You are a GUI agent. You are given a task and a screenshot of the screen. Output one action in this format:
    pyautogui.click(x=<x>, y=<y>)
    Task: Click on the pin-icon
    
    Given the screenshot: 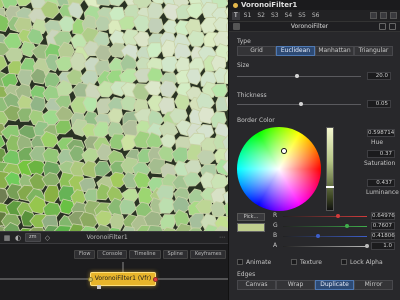 What is the action you would take?
    pyautogui.click(x=383, y=15)
    